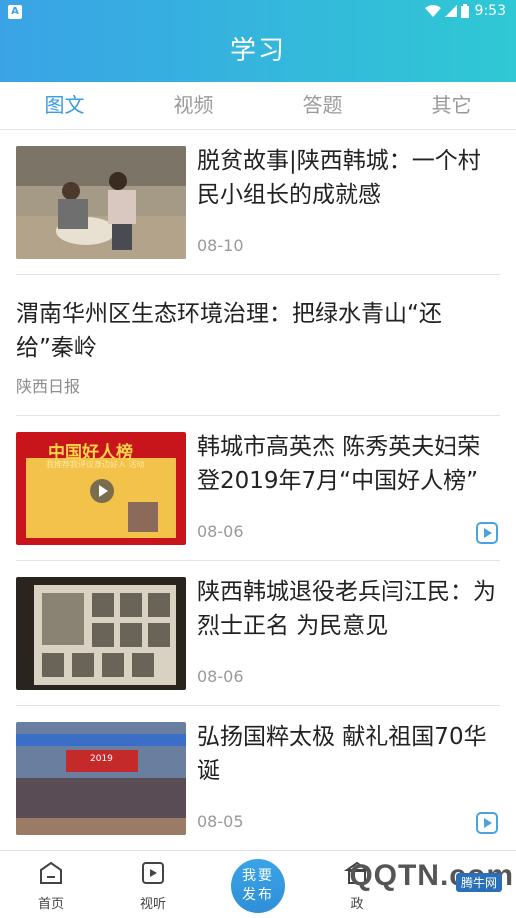  Describe the element at coordinates (450, 11) in the screenshot. I see `signal-icon` at that location.